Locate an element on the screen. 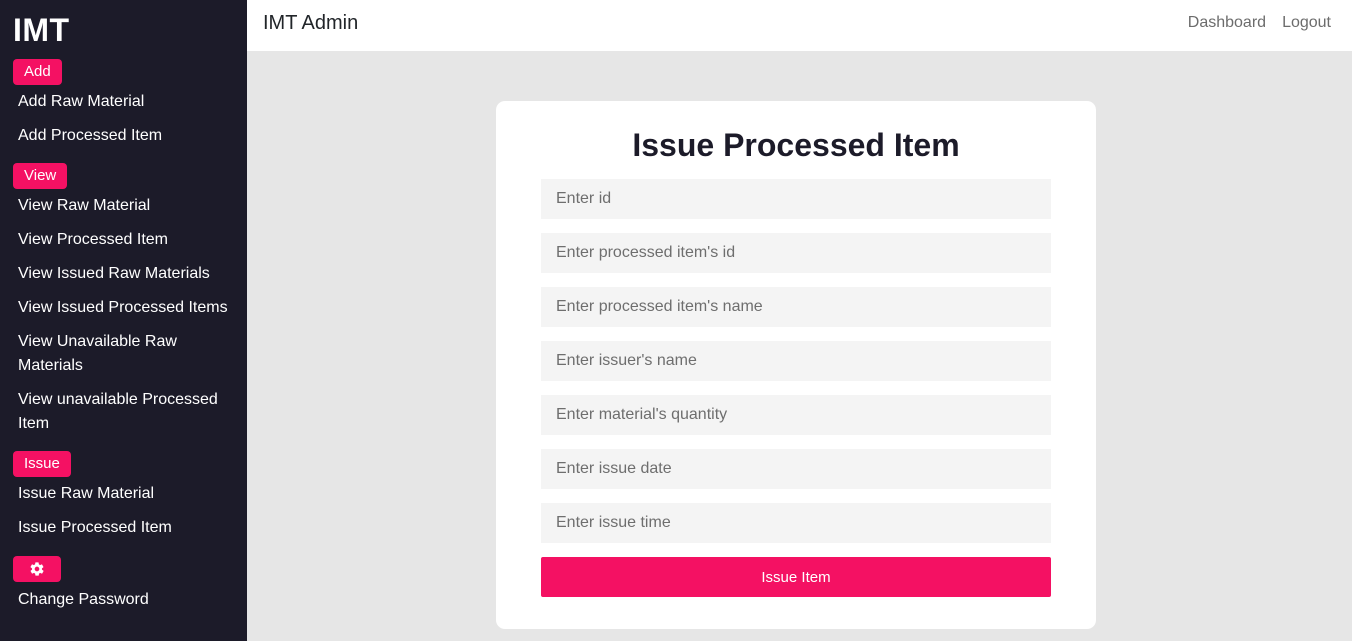 The width and height of the screenshot is (1352, 641). sidebar-item-issue-processed-item: Issue Processed Item is located at coordinates (125, 528).